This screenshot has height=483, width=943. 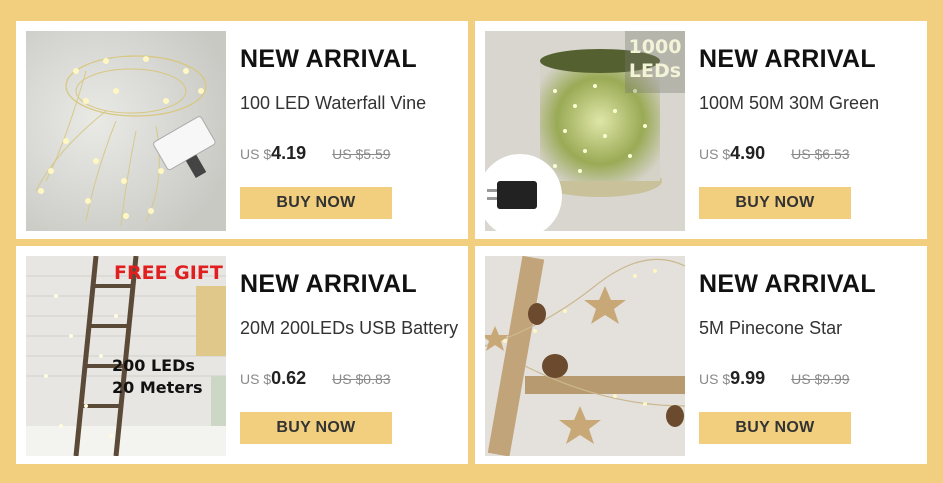 I want to click on current-price: 4.19, so click(x=289, y=153).